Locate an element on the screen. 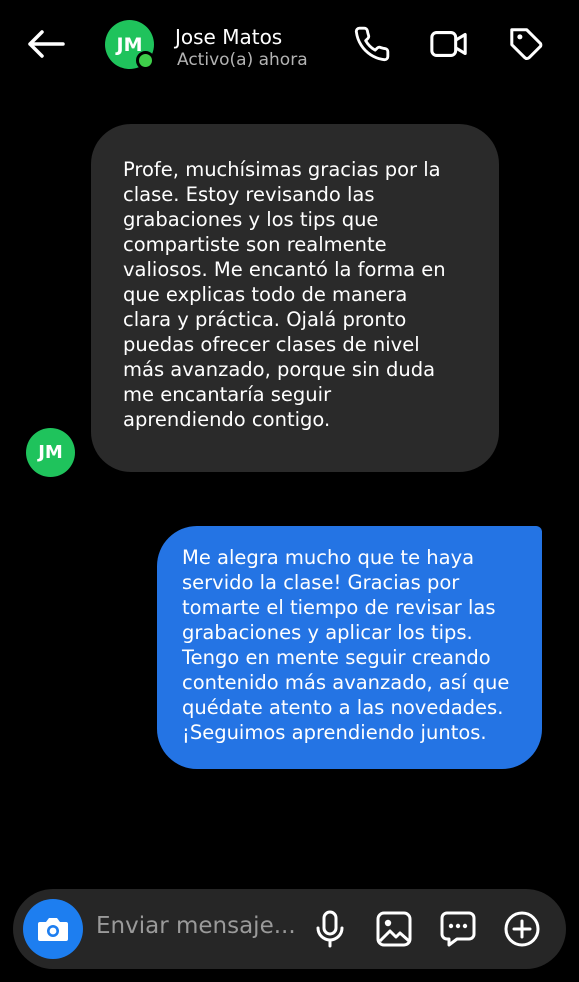  image-icon is located at coordinates (394, 929).